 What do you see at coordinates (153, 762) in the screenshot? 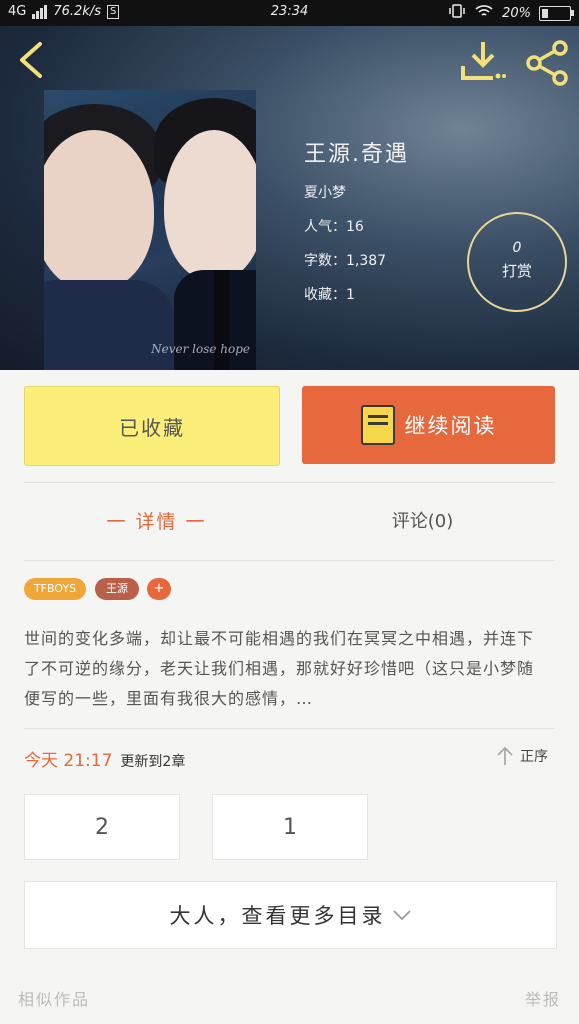
I see `update-text: 更新到2章` at bounding box center [153, 762].